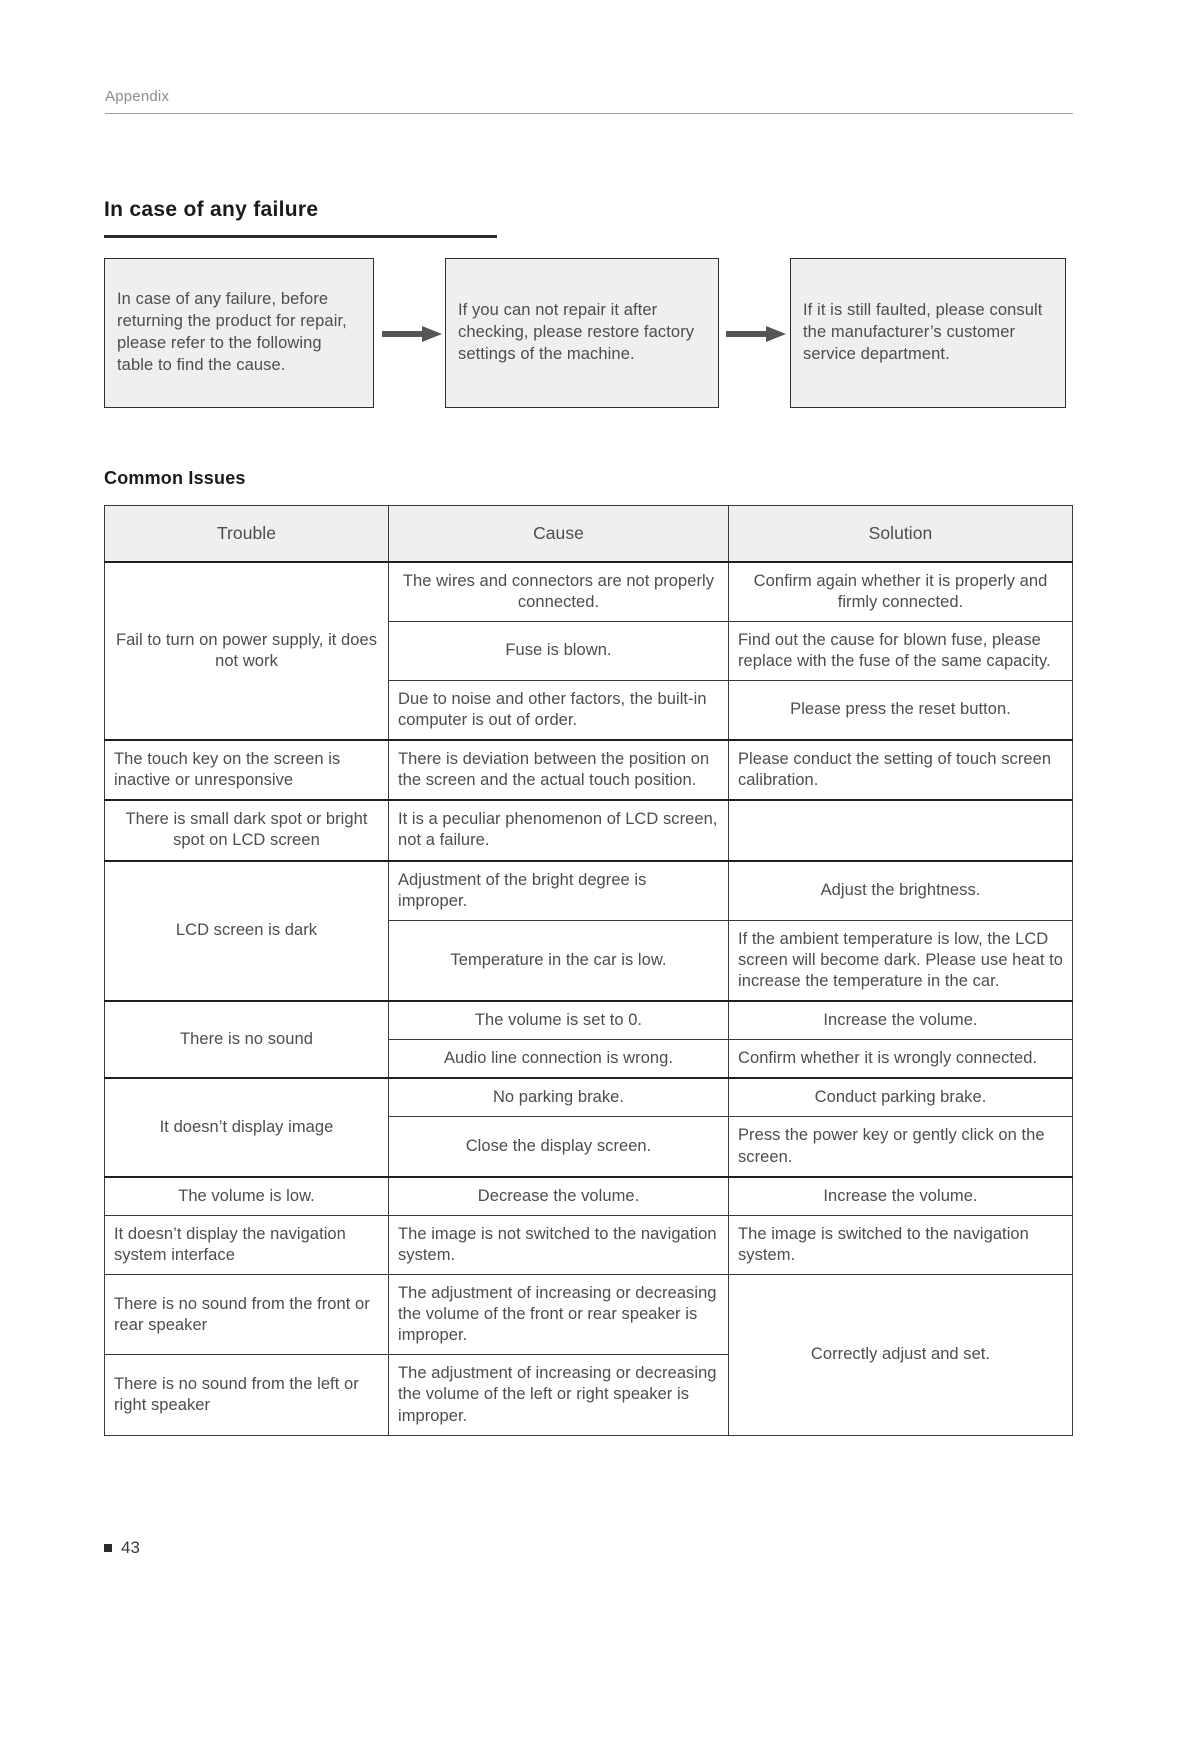  Describe the element at coordinates (589, 101) in the screenshot. I see `running-header: Appendix` at that location.